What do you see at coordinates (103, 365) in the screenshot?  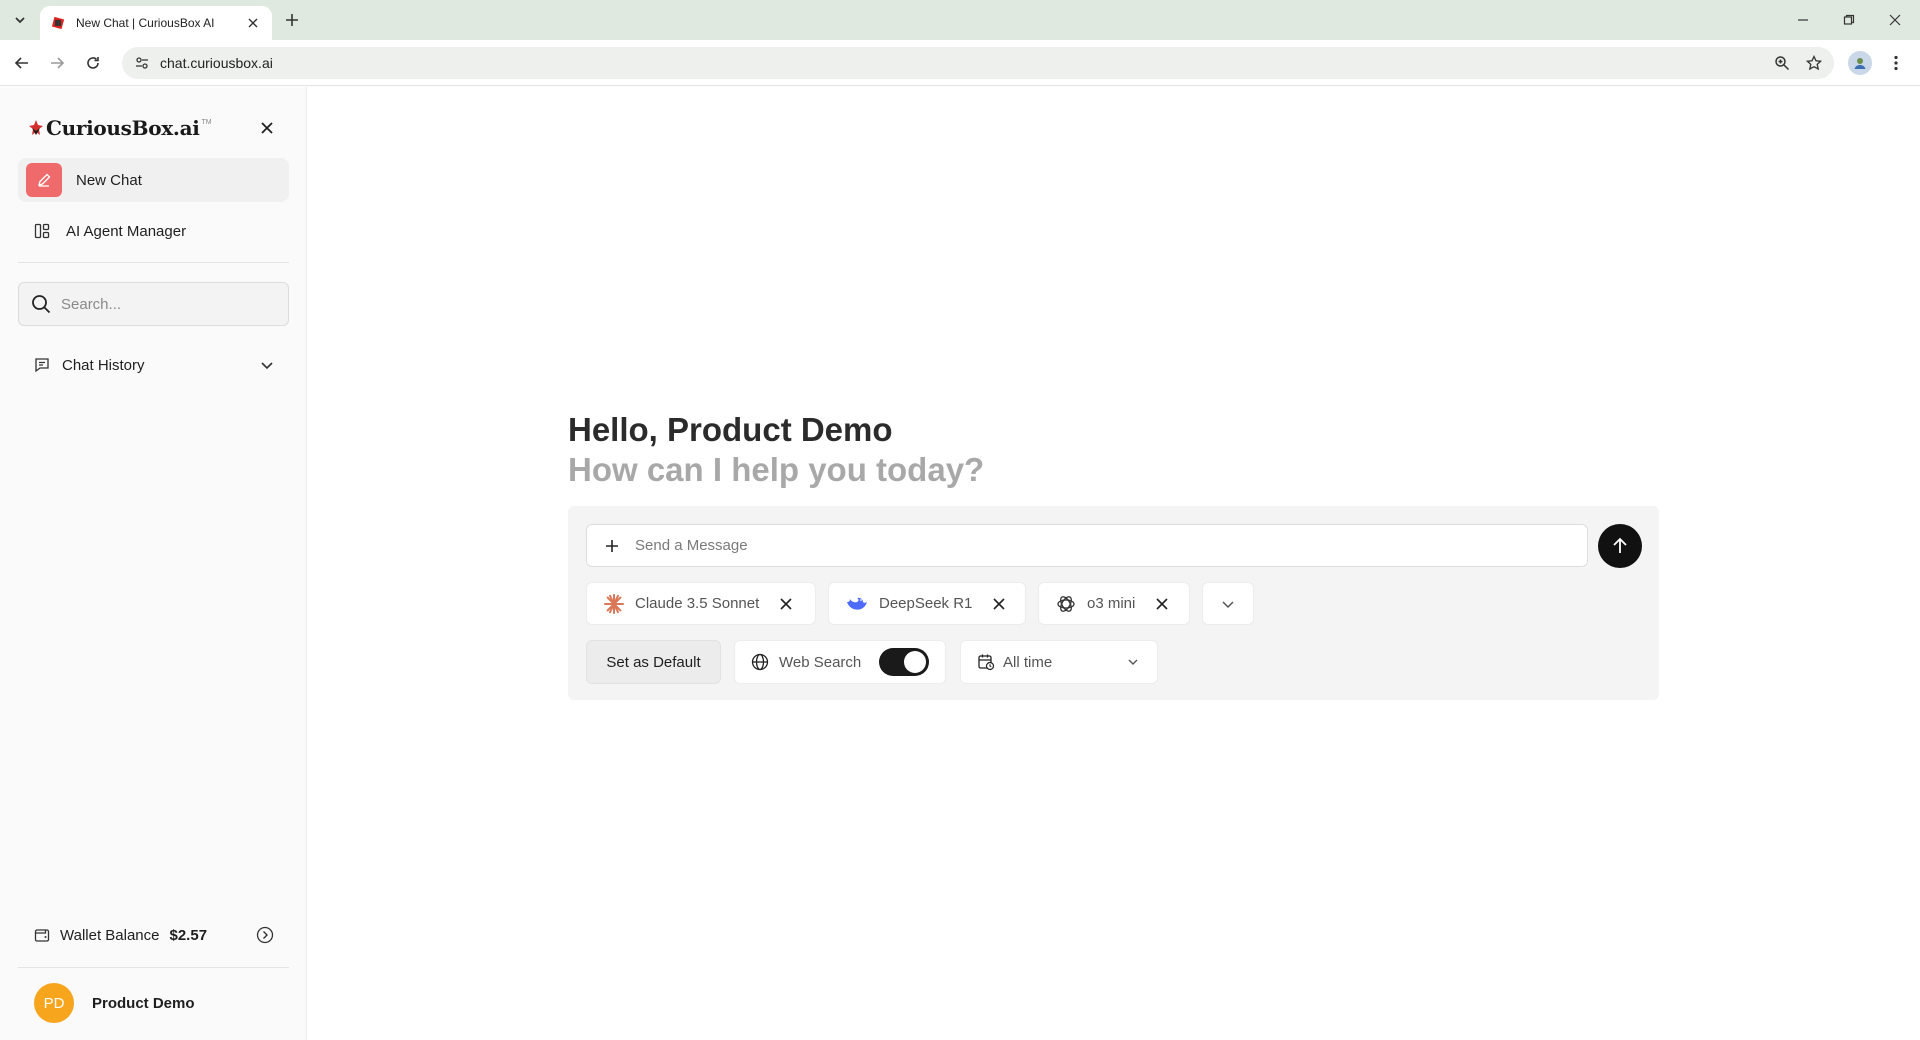 I see `chat-history-label: Chat History` at bounding box center [103, 365].